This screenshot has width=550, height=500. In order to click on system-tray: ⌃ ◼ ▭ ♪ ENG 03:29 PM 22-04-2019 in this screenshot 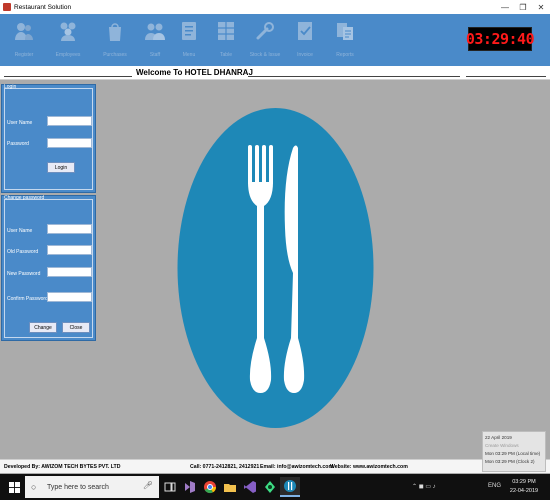, I will do `click(480, 487)`.